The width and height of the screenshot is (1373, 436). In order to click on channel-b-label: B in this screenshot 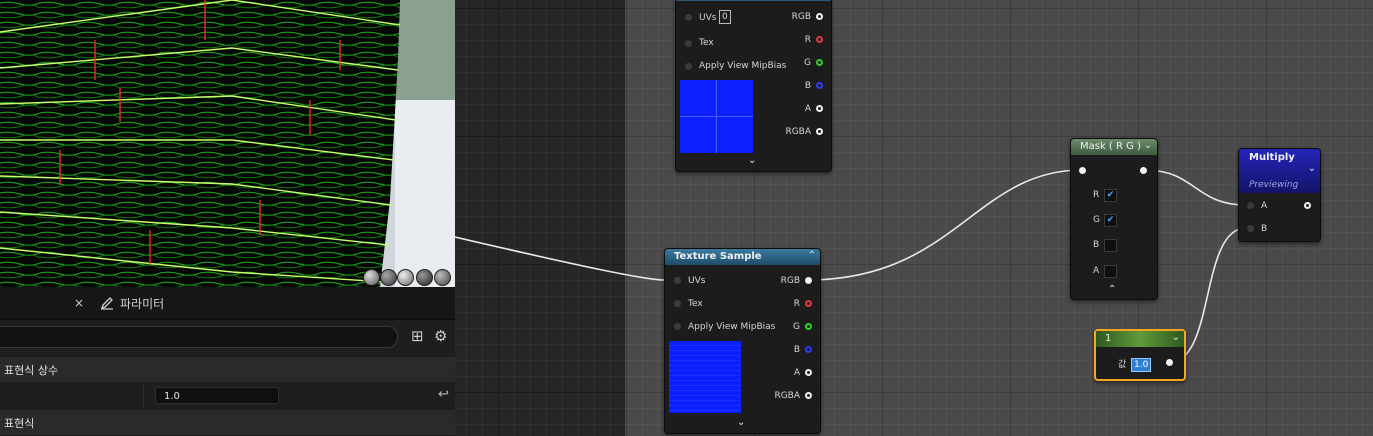, I will do `click(1096, 245)`.